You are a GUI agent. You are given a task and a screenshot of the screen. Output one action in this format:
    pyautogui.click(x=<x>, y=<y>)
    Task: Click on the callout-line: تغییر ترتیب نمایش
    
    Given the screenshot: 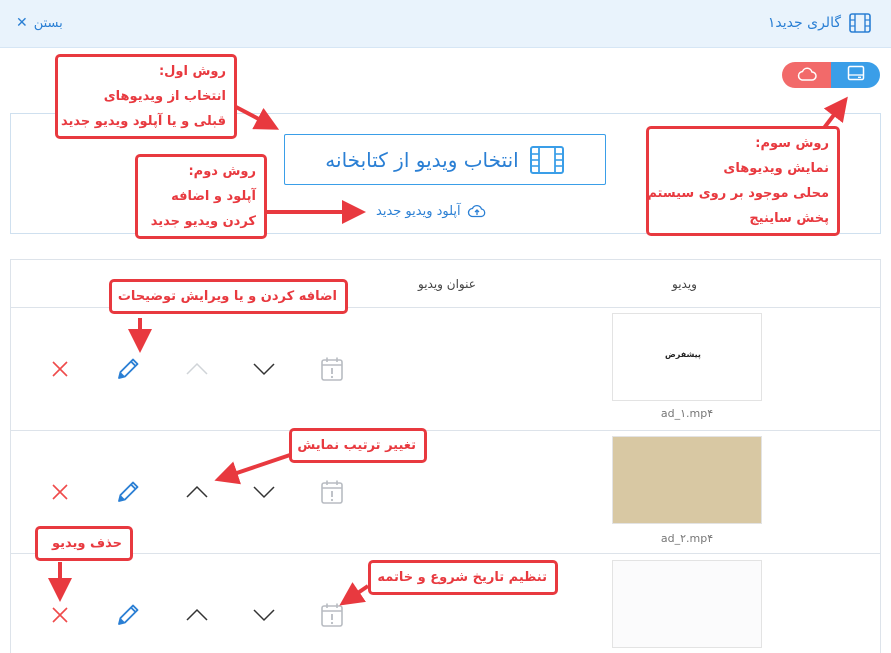 What is the action you would take?
    pyautogui.click(x=356, y=445)
    